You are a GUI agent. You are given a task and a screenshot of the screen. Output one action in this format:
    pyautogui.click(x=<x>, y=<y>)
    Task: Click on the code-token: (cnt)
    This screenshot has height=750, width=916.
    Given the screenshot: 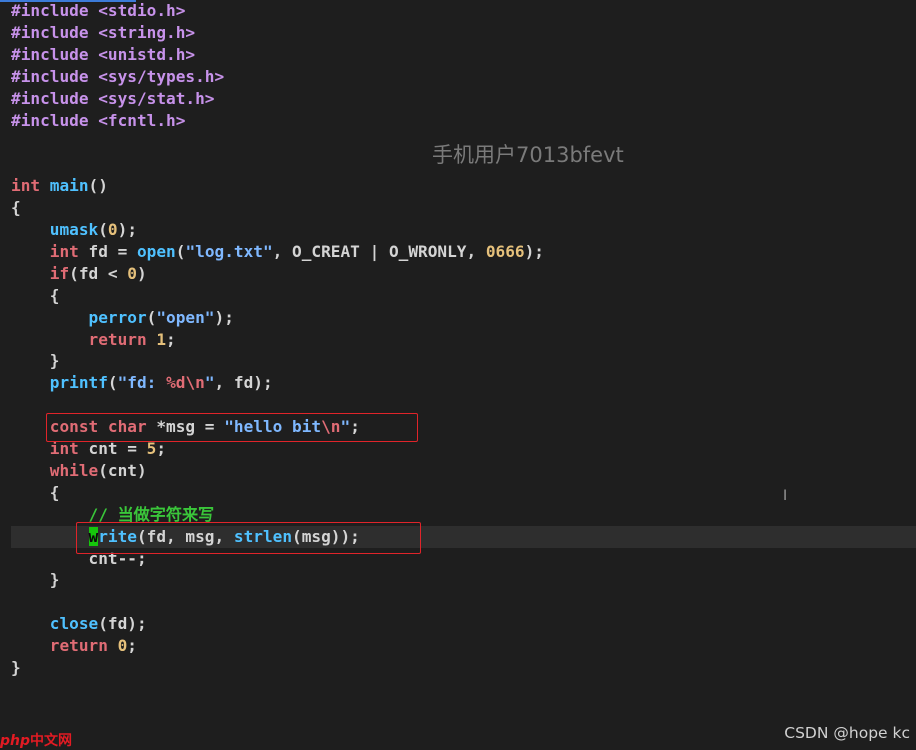 What is the action you would take?
    pyautogui.click(x=122, y=470)
    